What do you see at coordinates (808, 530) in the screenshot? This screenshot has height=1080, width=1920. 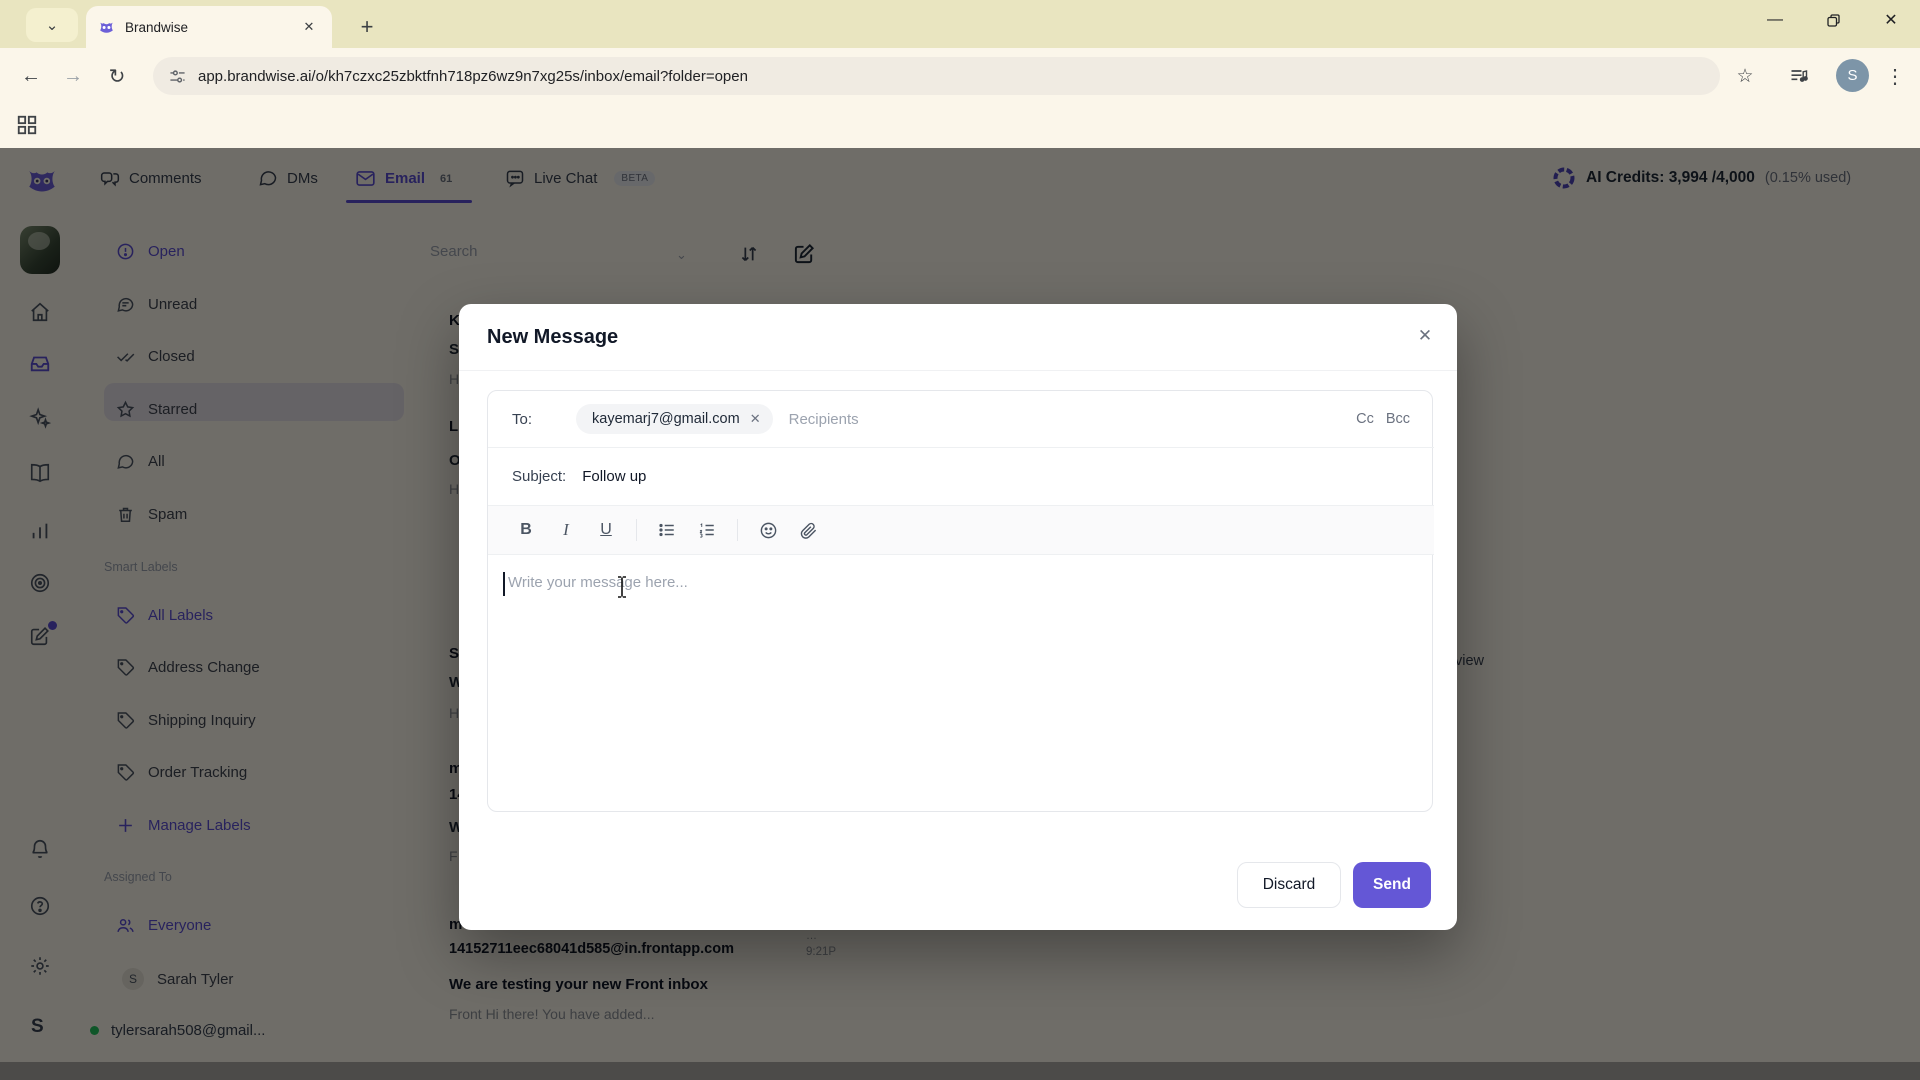 I see `attachment-button` at bounding box center [808, 530].